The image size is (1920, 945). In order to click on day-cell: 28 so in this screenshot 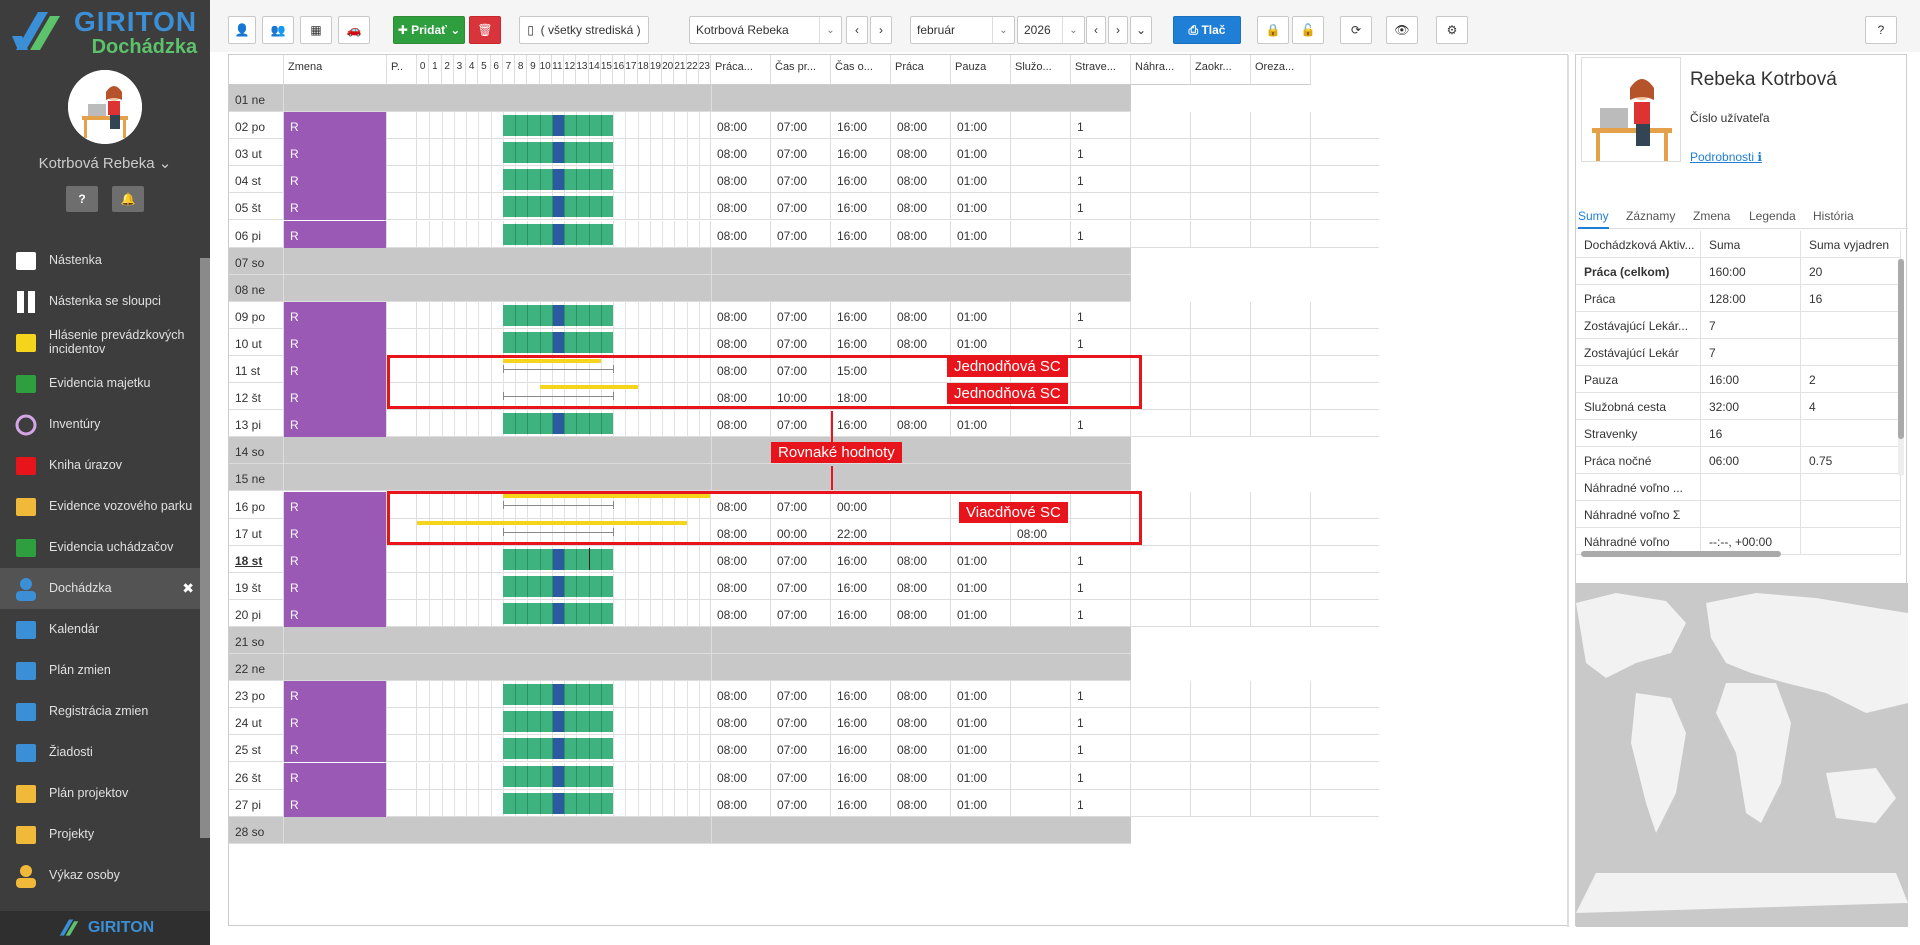, I will do `click(256, 830)`.